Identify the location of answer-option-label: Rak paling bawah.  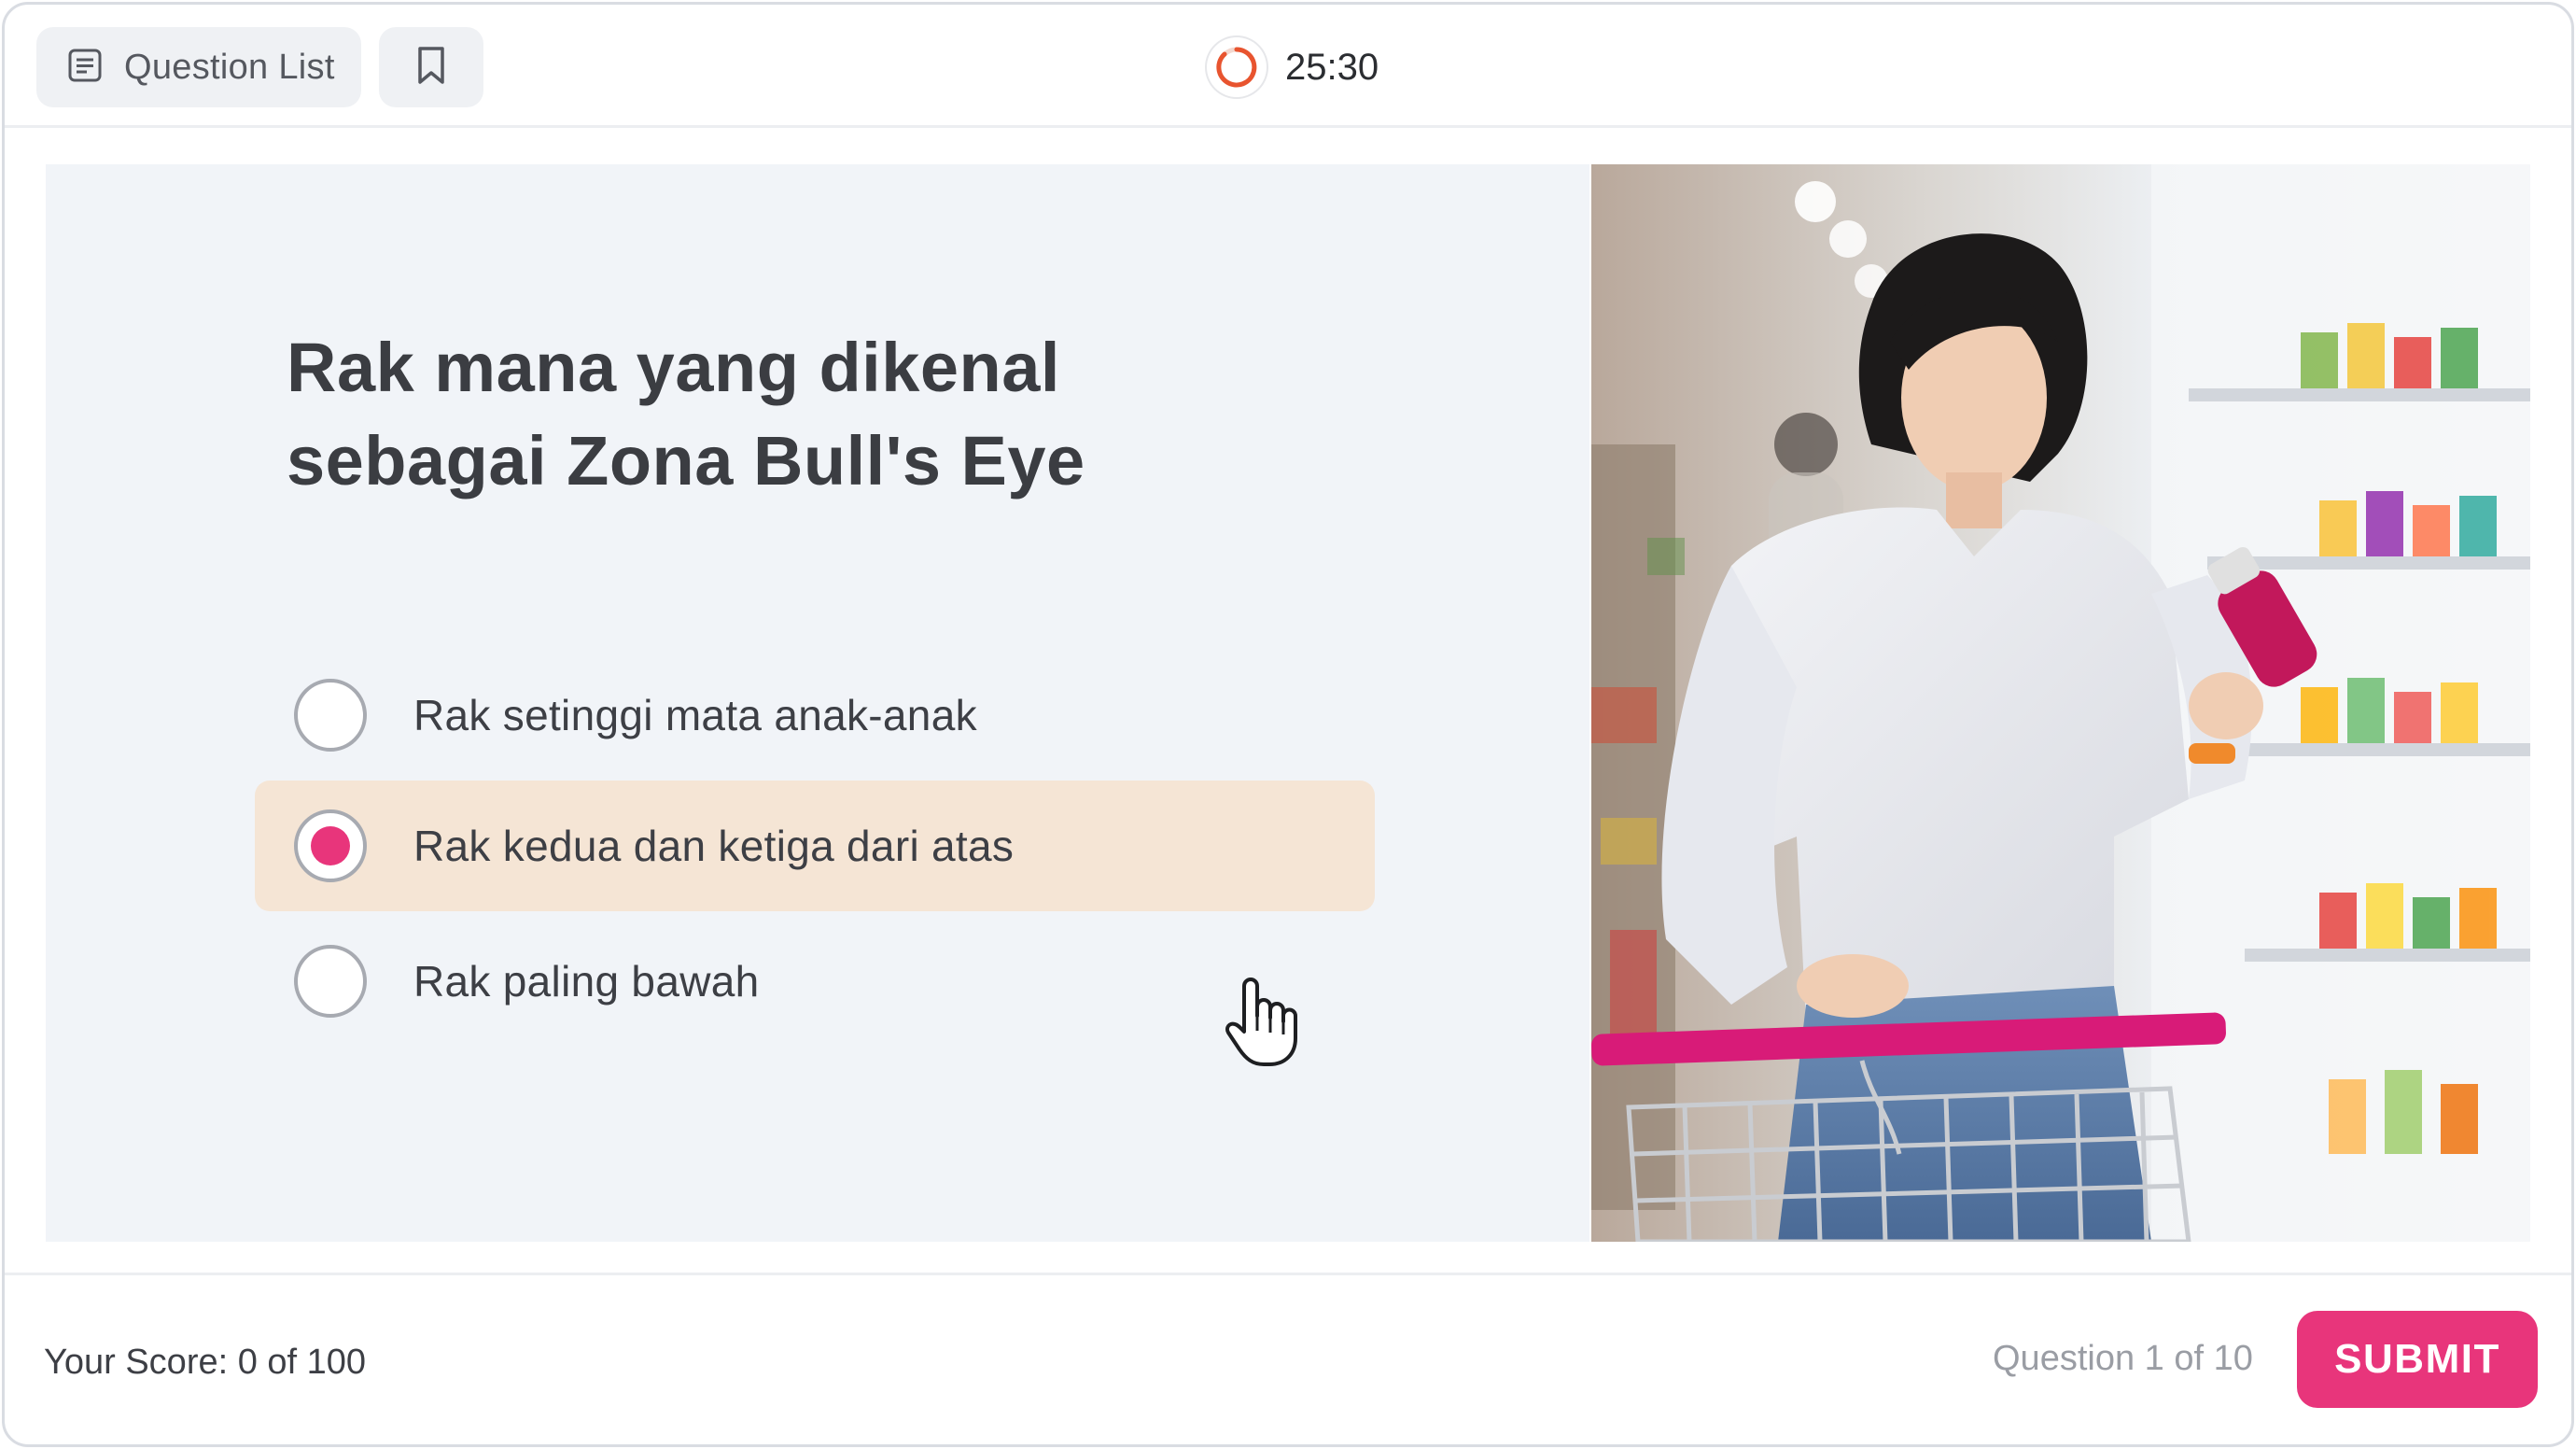
(586, 981).